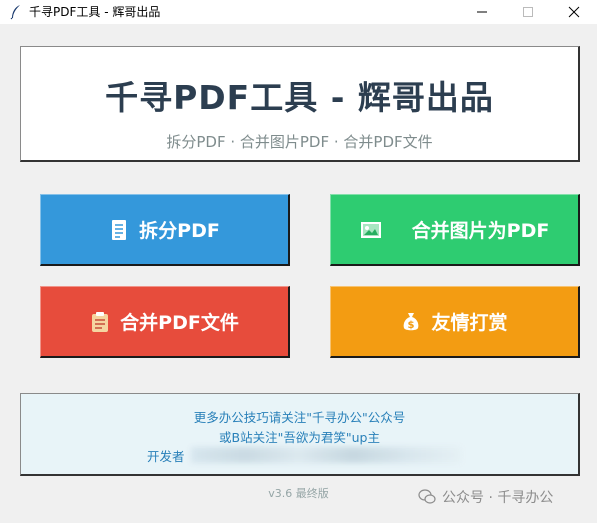 The width and height of the screenshot is (597, 523). Describe the element at coordinates (166, 456) in the screenshot. I see `info-line-developer: 开发者` at that location.